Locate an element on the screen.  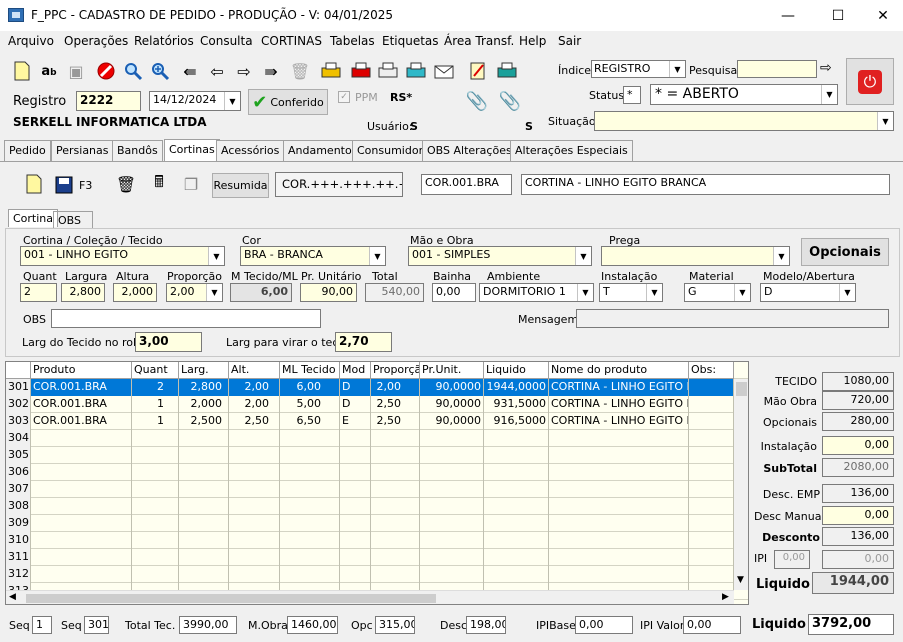
modelo-select: D ▼ is located at coordinates (808, 292).